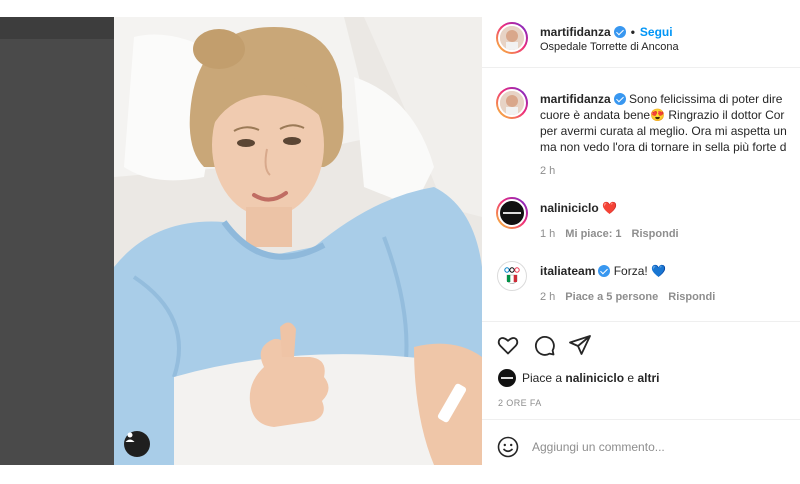 The width and height of the screenshot is (800, 484). Describe the element at coordinates (648, 378) in the screenshot. I see `likes-others-link: altri` at that location.